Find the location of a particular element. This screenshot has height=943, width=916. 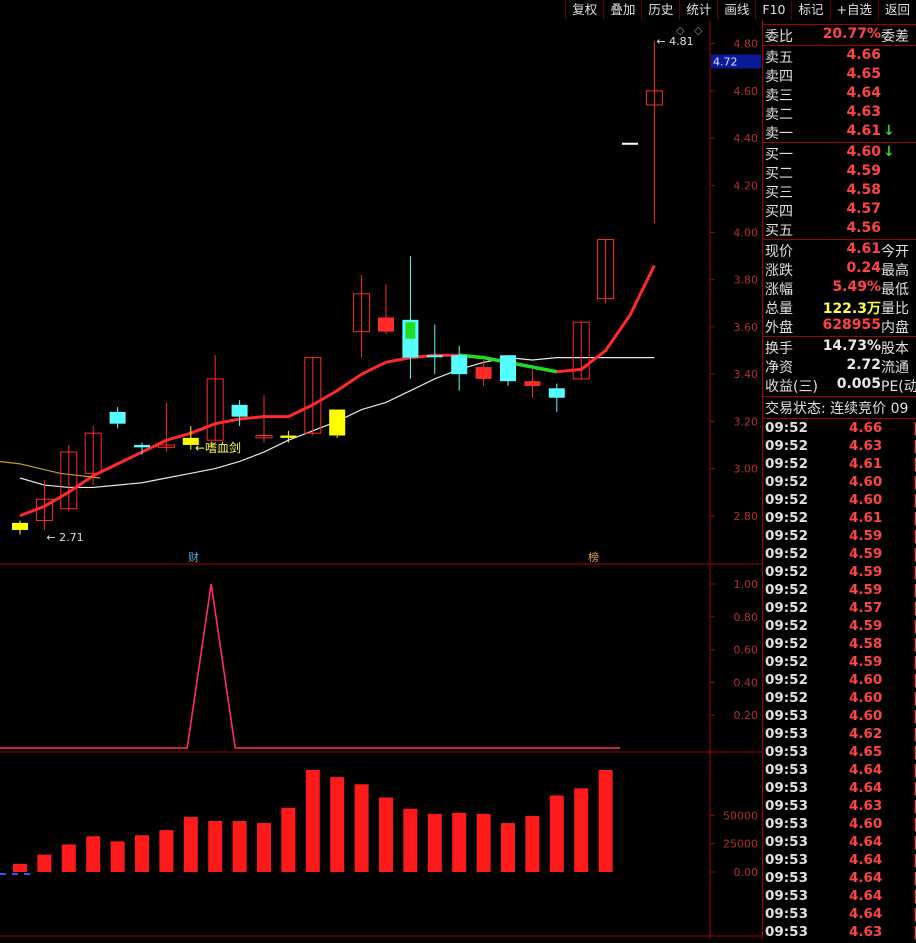

stat-row: 涨跌 0.24 最高 is located at coordinates (839, 269).